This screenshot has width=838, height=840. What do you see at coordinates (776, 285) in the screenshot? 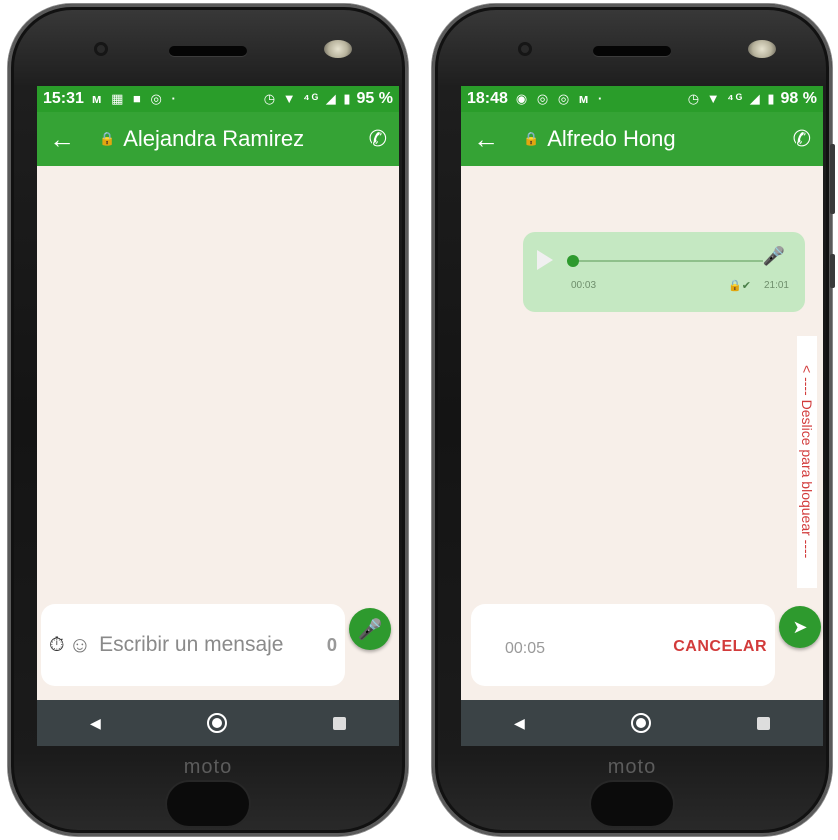
I see `message-time: 21:01` at bounding box center [776, 285].